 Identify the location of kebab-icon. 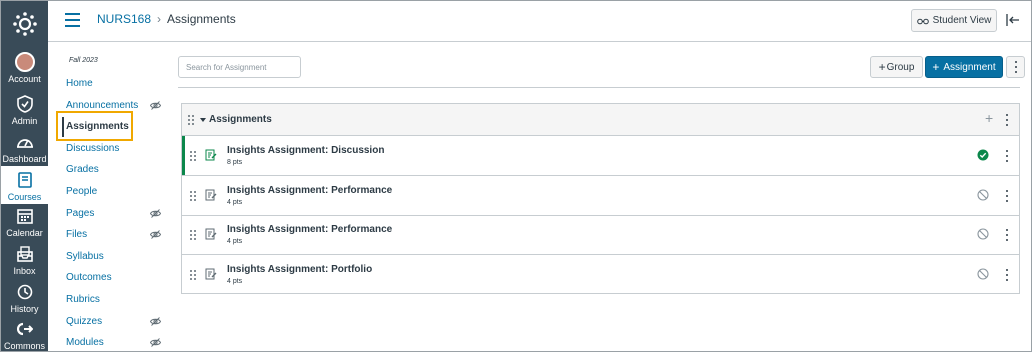
(1016, 67).